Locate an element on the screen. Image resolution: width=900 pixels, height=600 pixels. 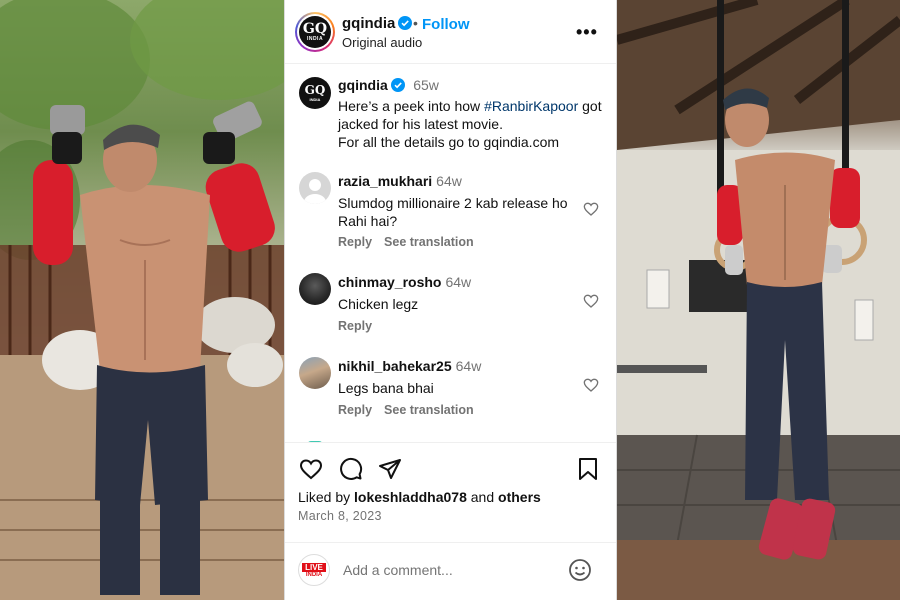
post-action-bar is located at coordinates (450, 468).